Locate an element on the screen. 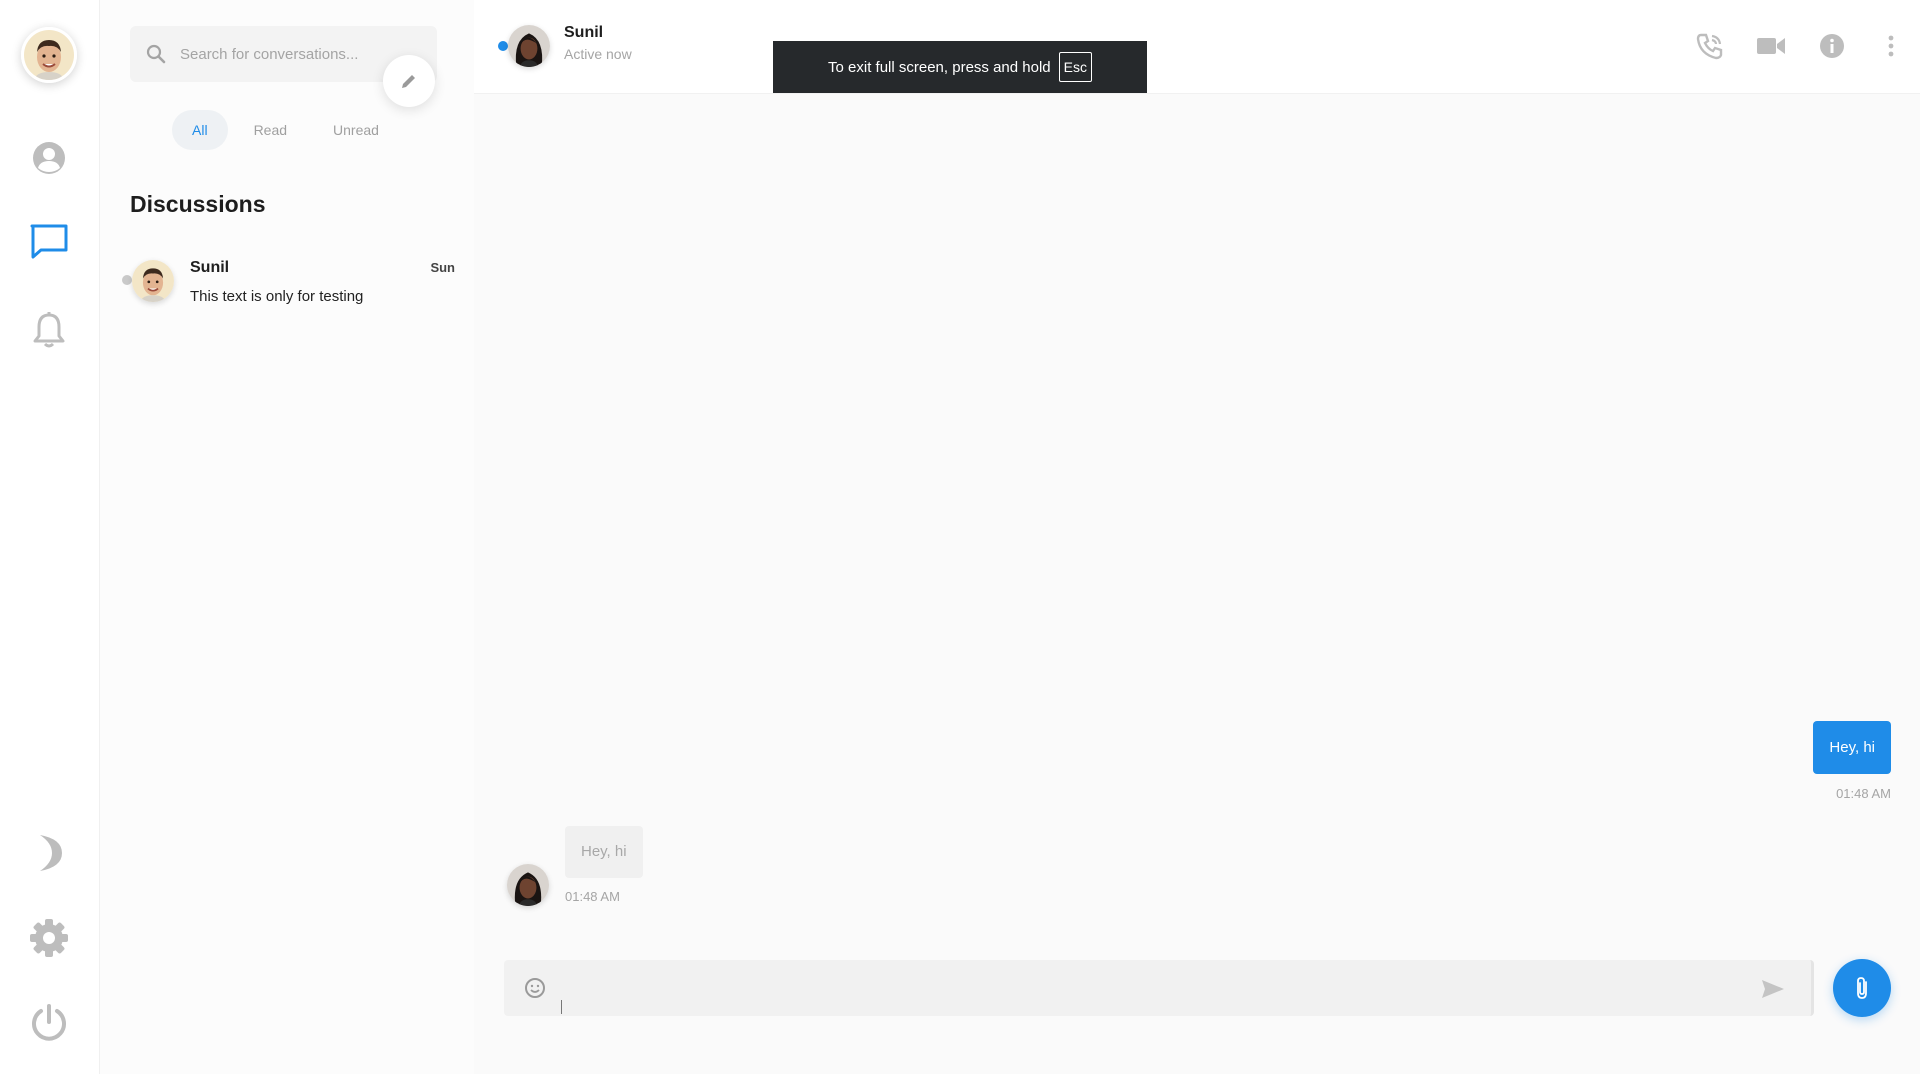 The height and width of the screenshot is (1074, 1920). message-composer is located at coordinates (1159, 988).